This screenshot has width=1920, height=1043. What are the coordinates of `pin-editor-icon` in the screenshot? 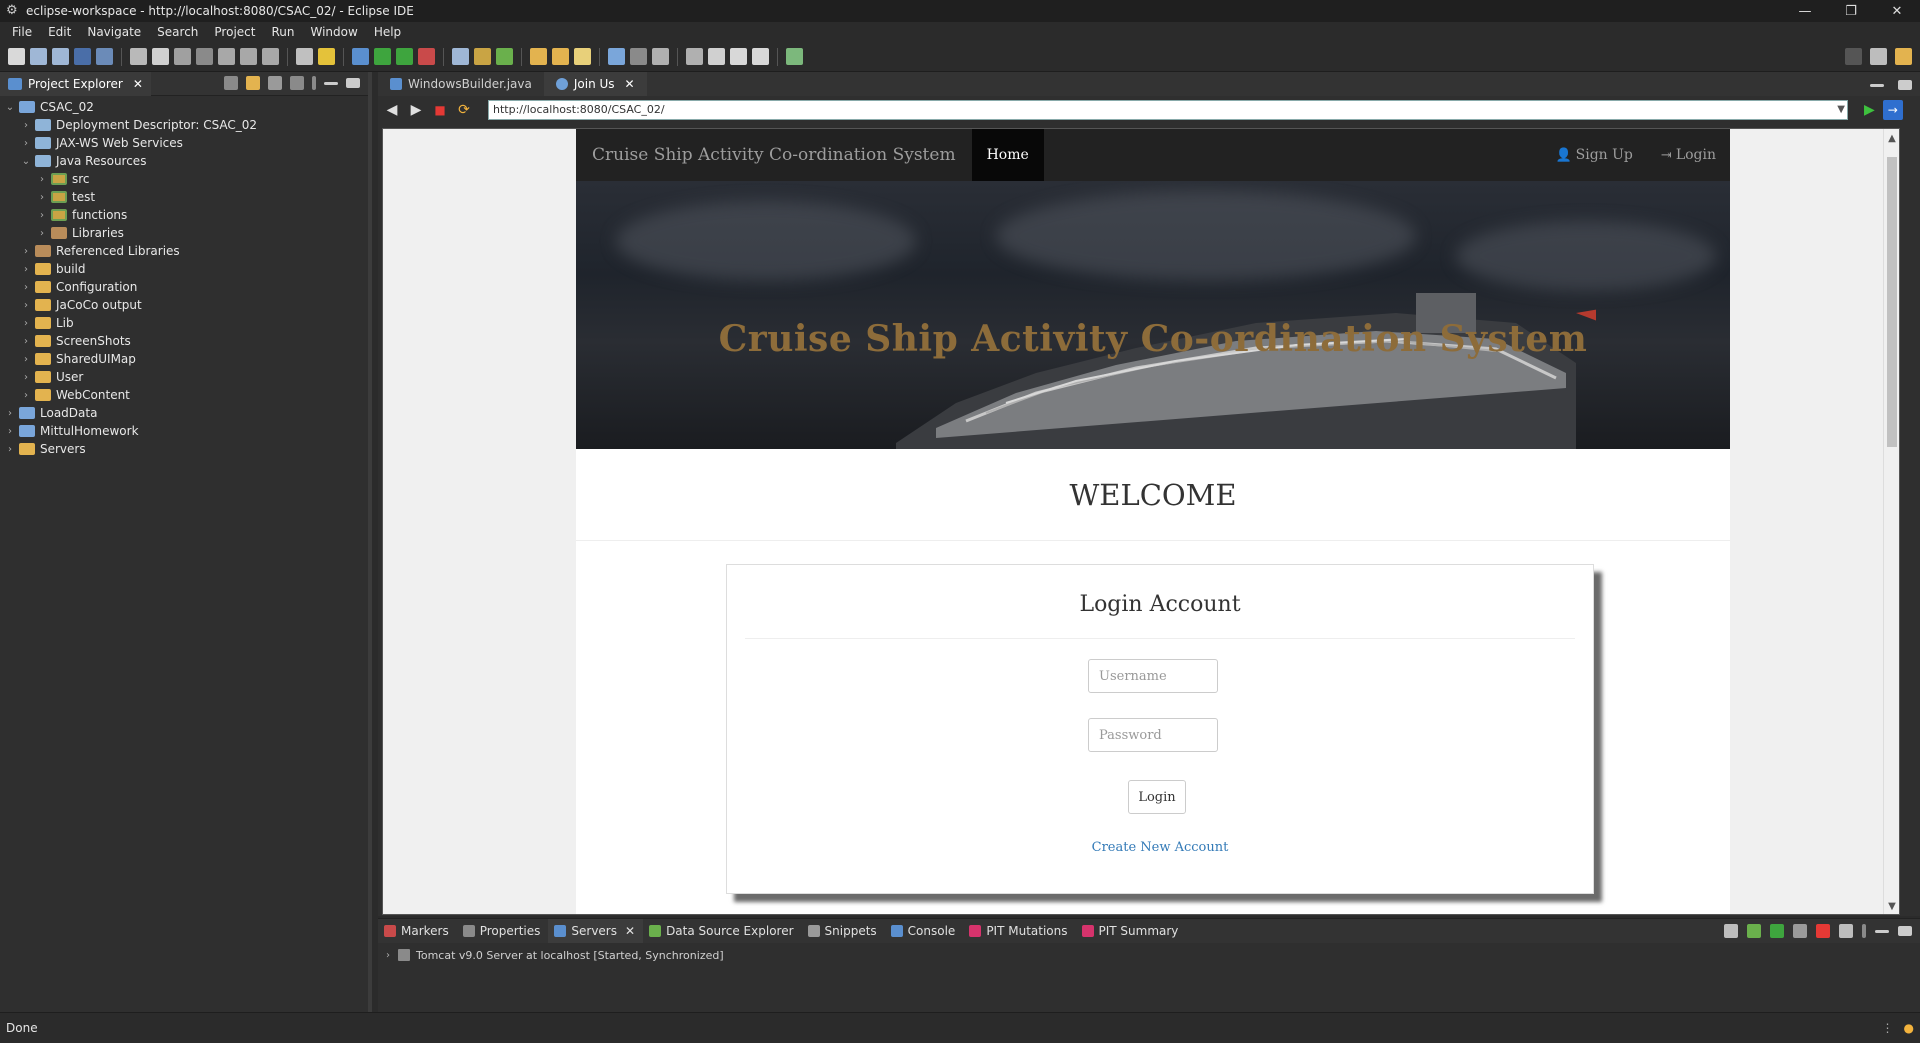 It's located at (794, 56).